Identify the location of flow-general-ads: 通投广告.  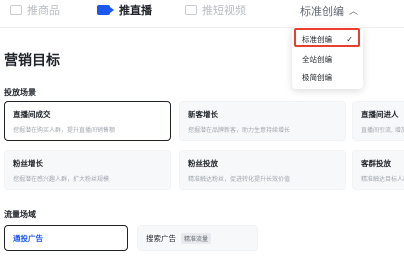
(66, 238).